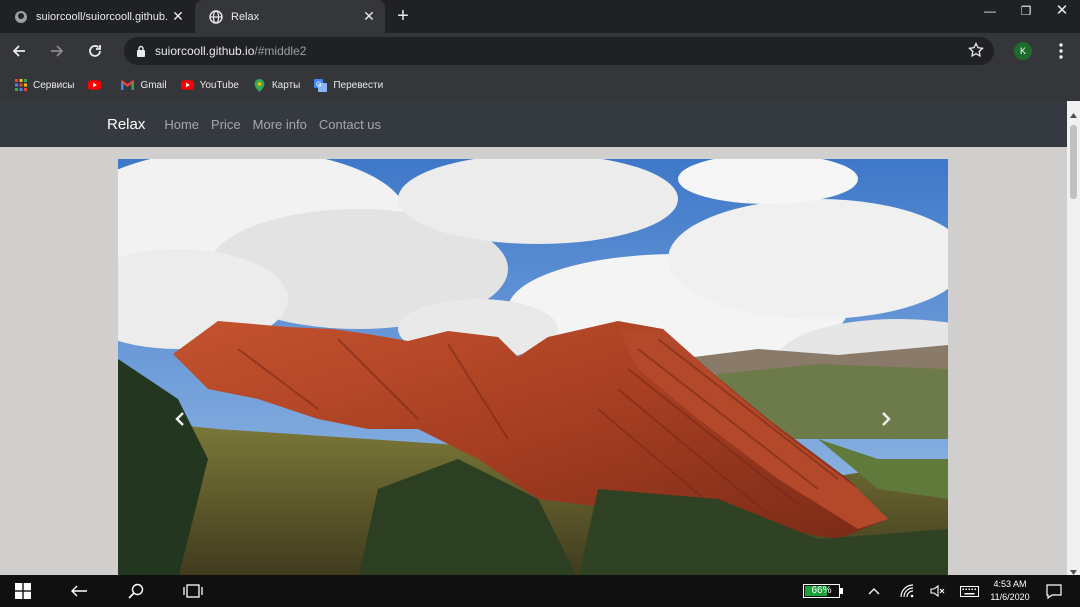  Describe the element at coordinates (841, 591) in the screenshot. I see `battery-terminal` at that location.